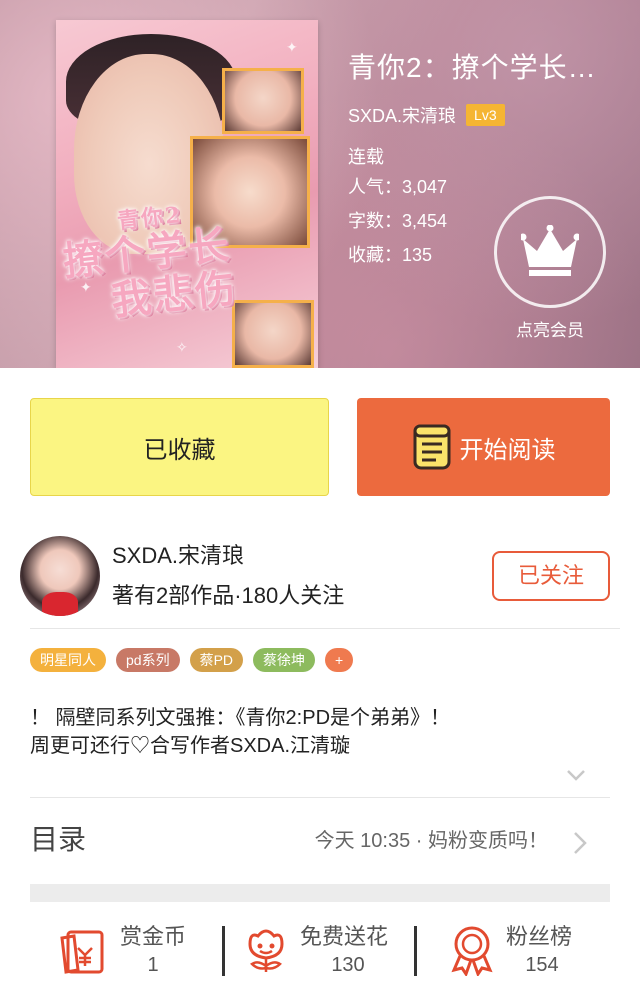  What do you see at coordinates (580, 843) in the screenshot?
I see `chevron-right-icon` at bounding box center [580, 843].